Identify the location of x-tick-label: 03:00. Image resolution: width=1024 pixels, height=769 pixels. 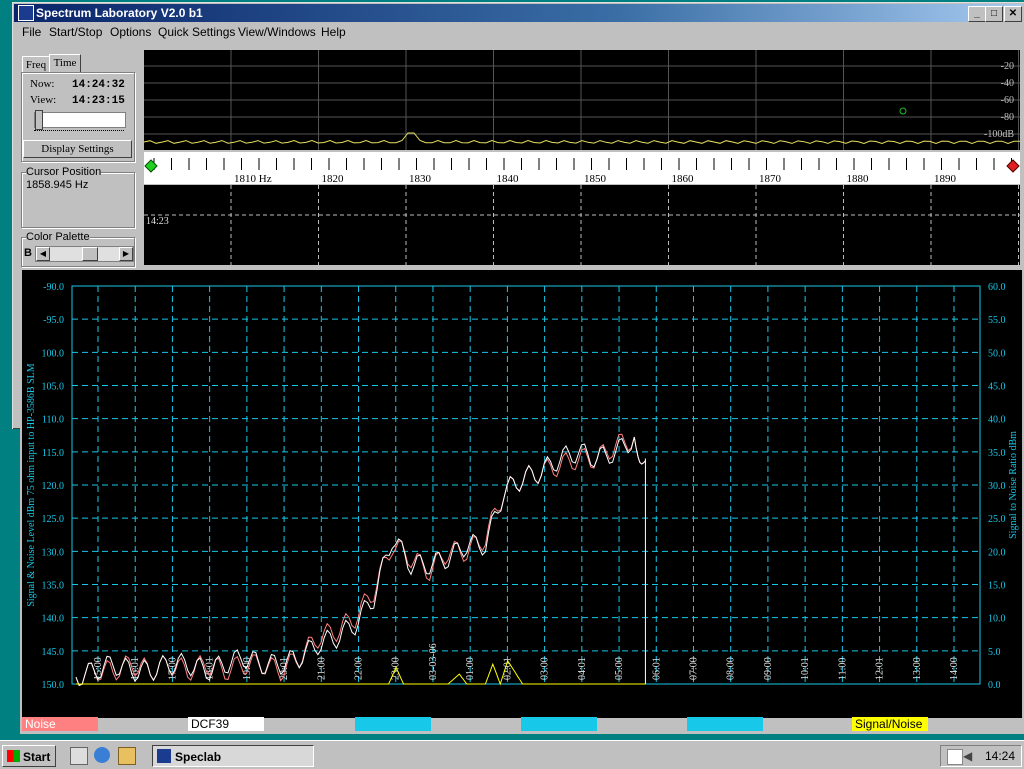
(545, 668).